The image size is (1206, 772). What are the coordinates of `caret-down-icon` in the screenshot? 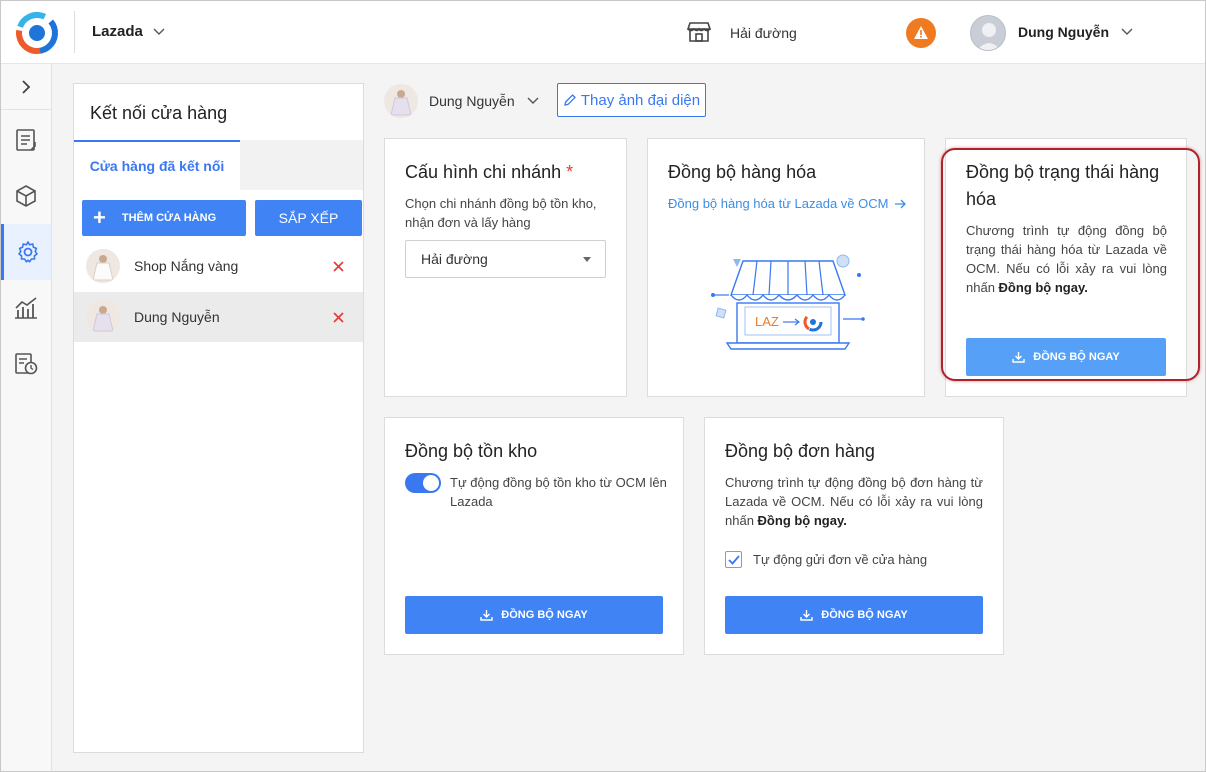 It's located at (587, 259).